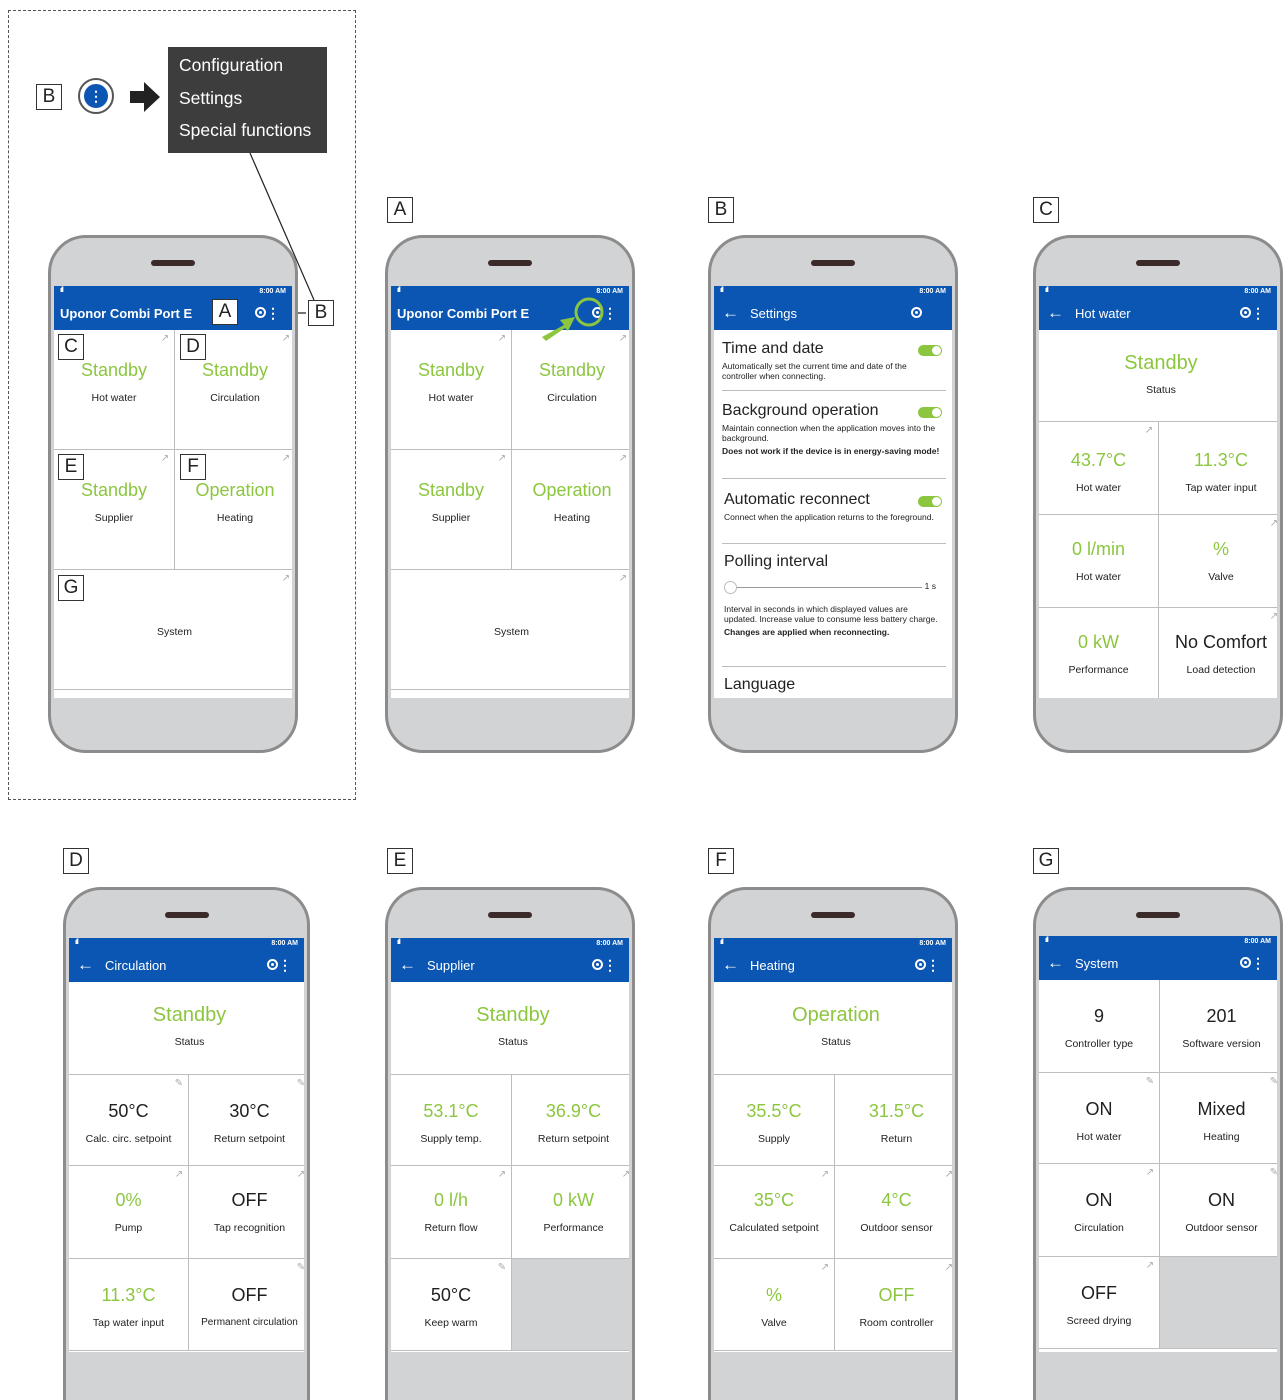 The height and width of the screenshot is (1400, 1285). What do you see at coordinates (145, 97) in the screenshot?
I see `right-arrow-icon` at bounding box center [145, 97].